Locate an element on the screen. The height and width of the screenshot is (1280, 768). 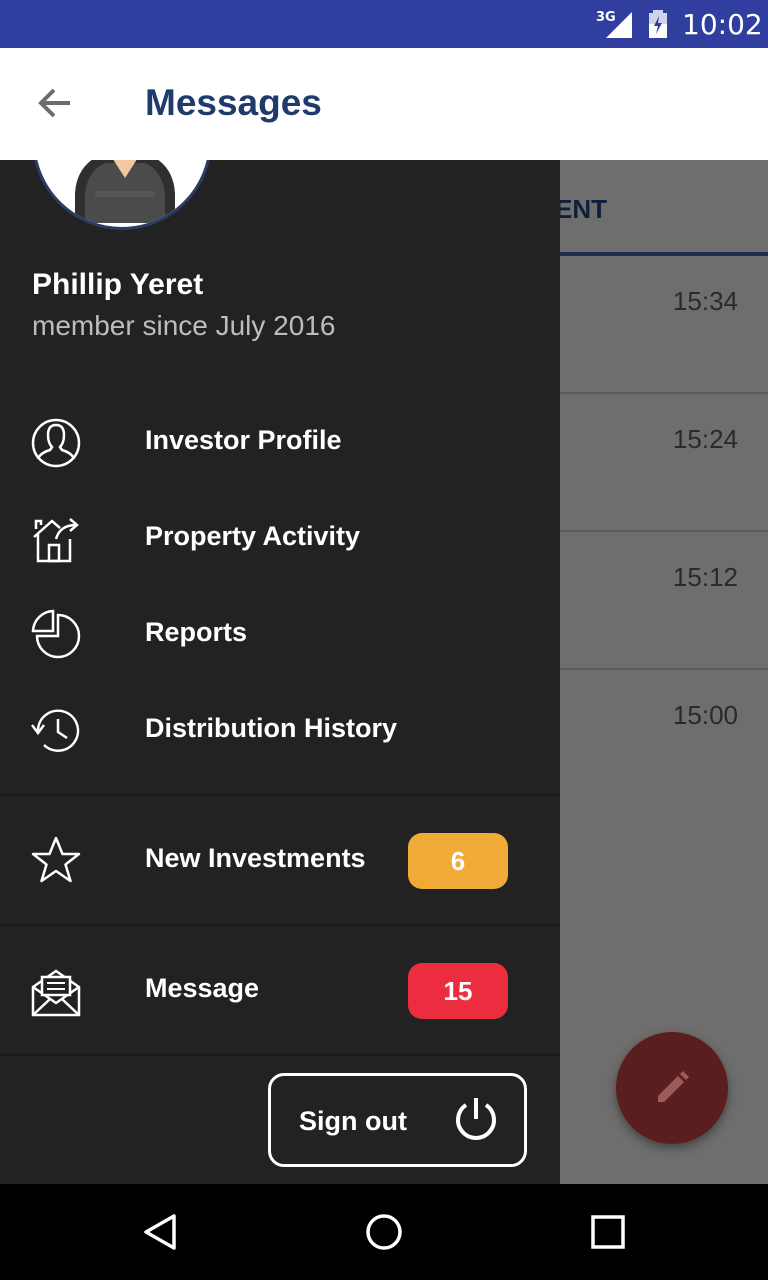
drawer-item-distribution-history: Distribution History is located at coordinates (280, 731).